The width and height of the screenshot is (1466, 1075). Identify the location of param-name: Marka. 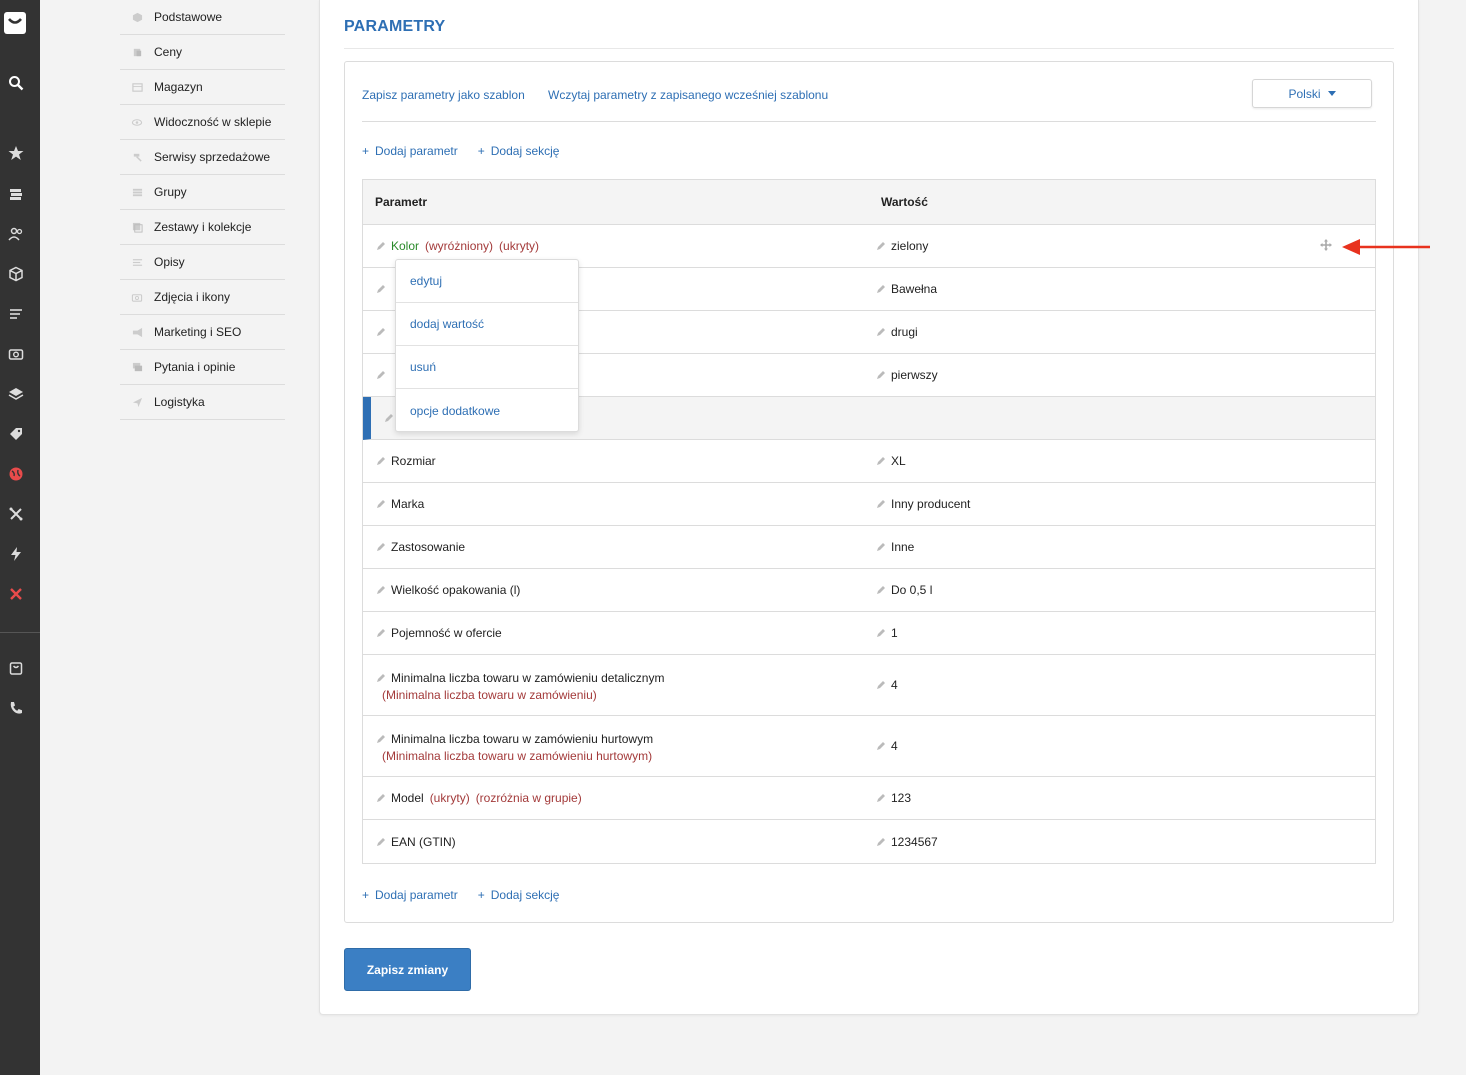
(407, 504).